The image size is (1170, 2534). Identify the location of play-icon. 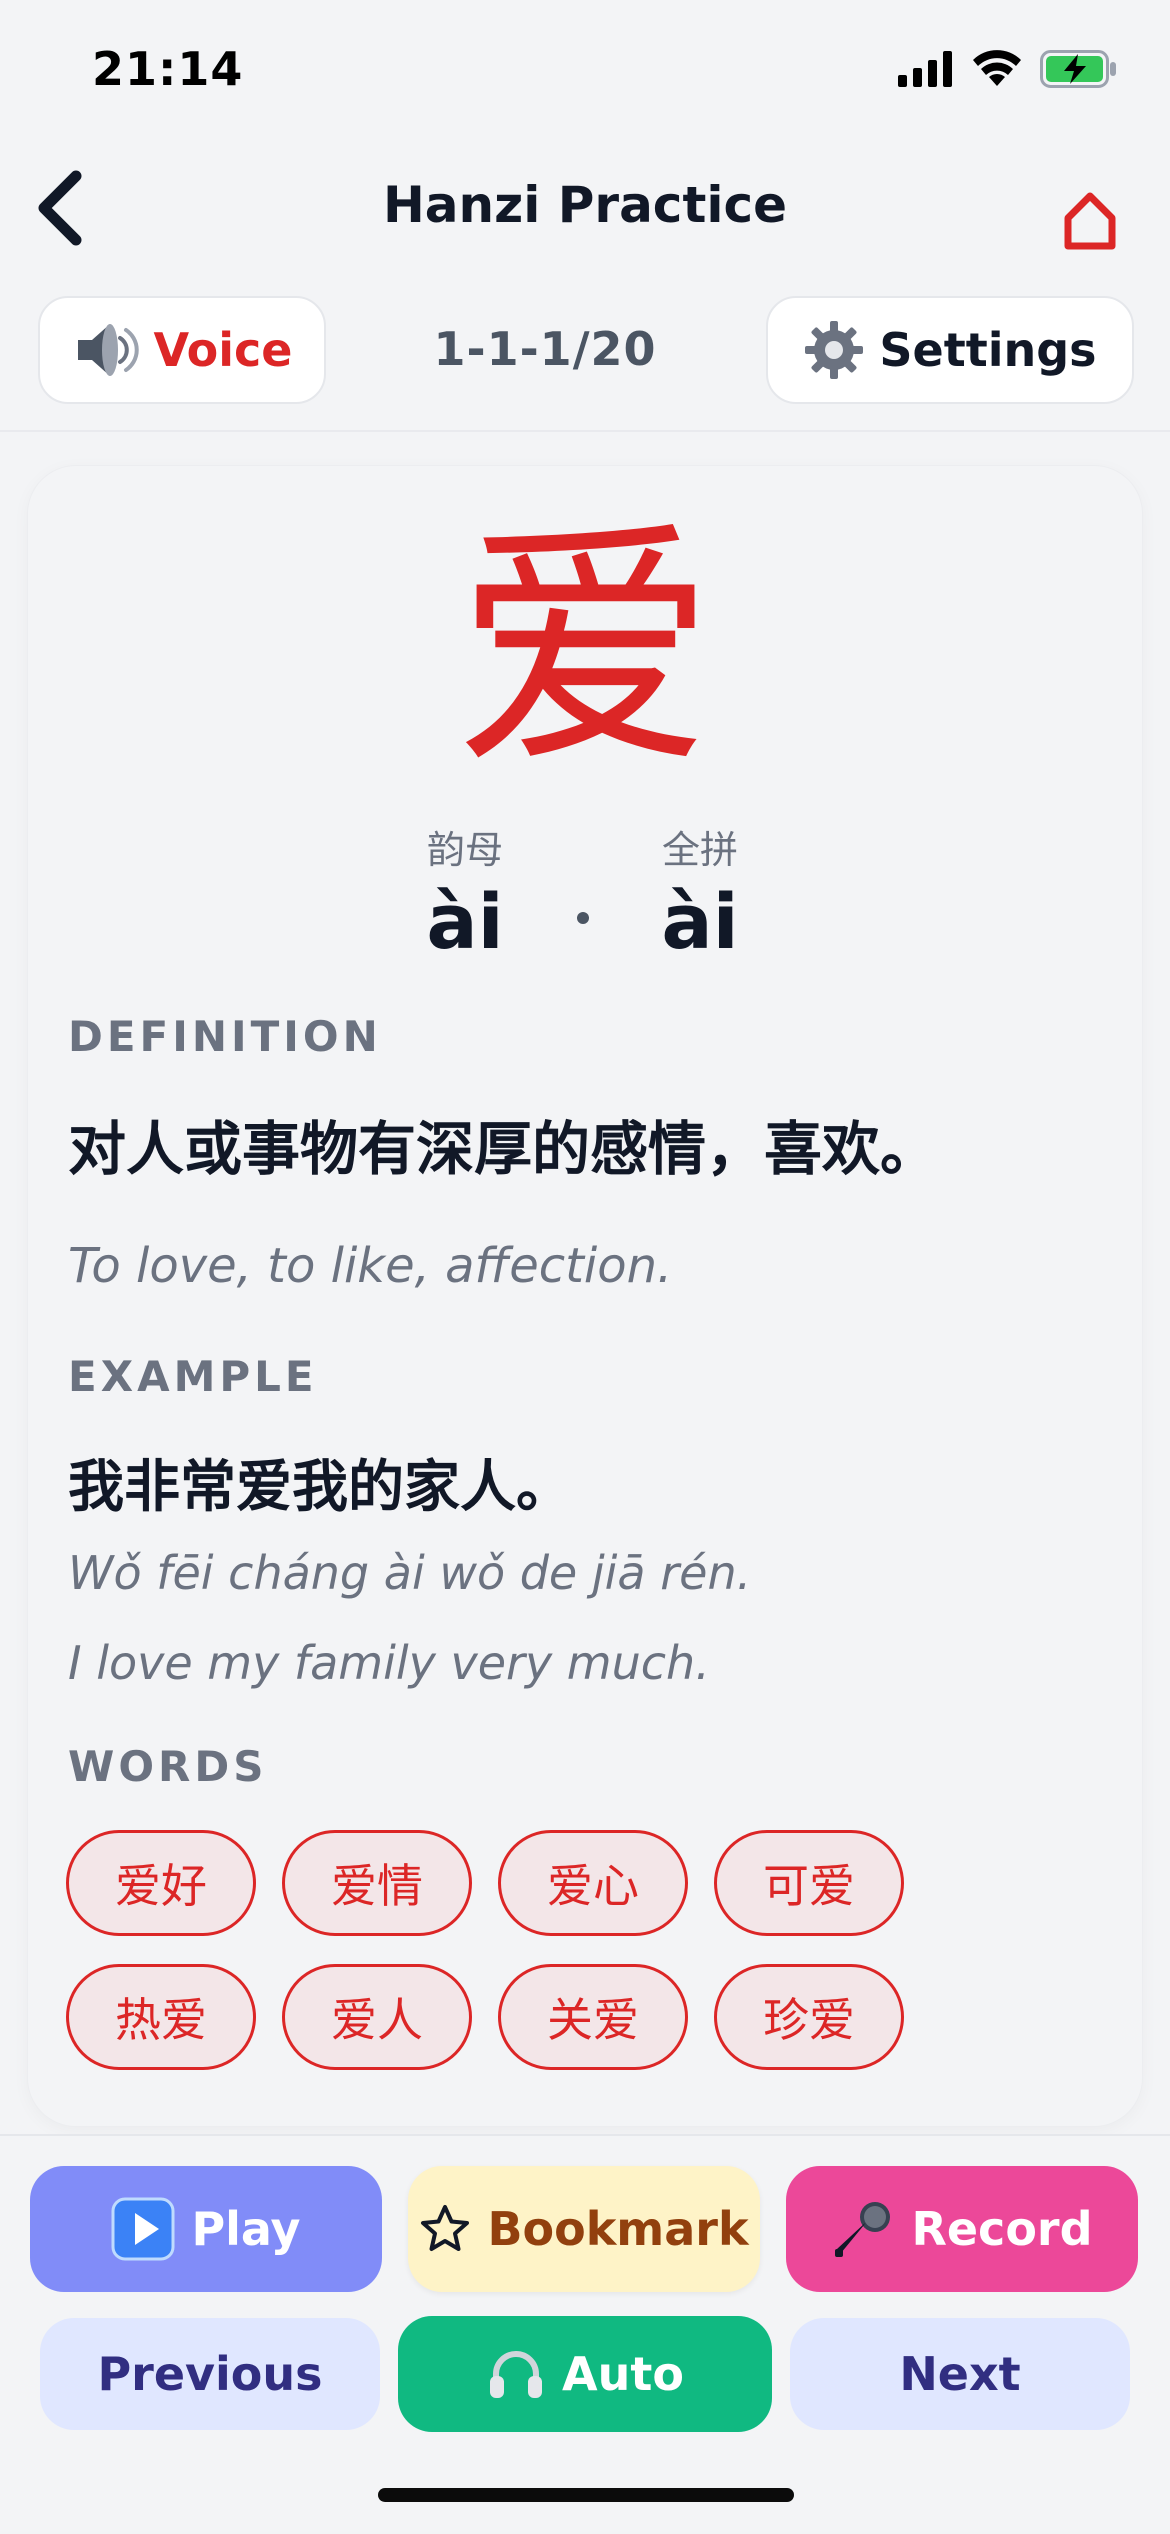
(143, 2229).